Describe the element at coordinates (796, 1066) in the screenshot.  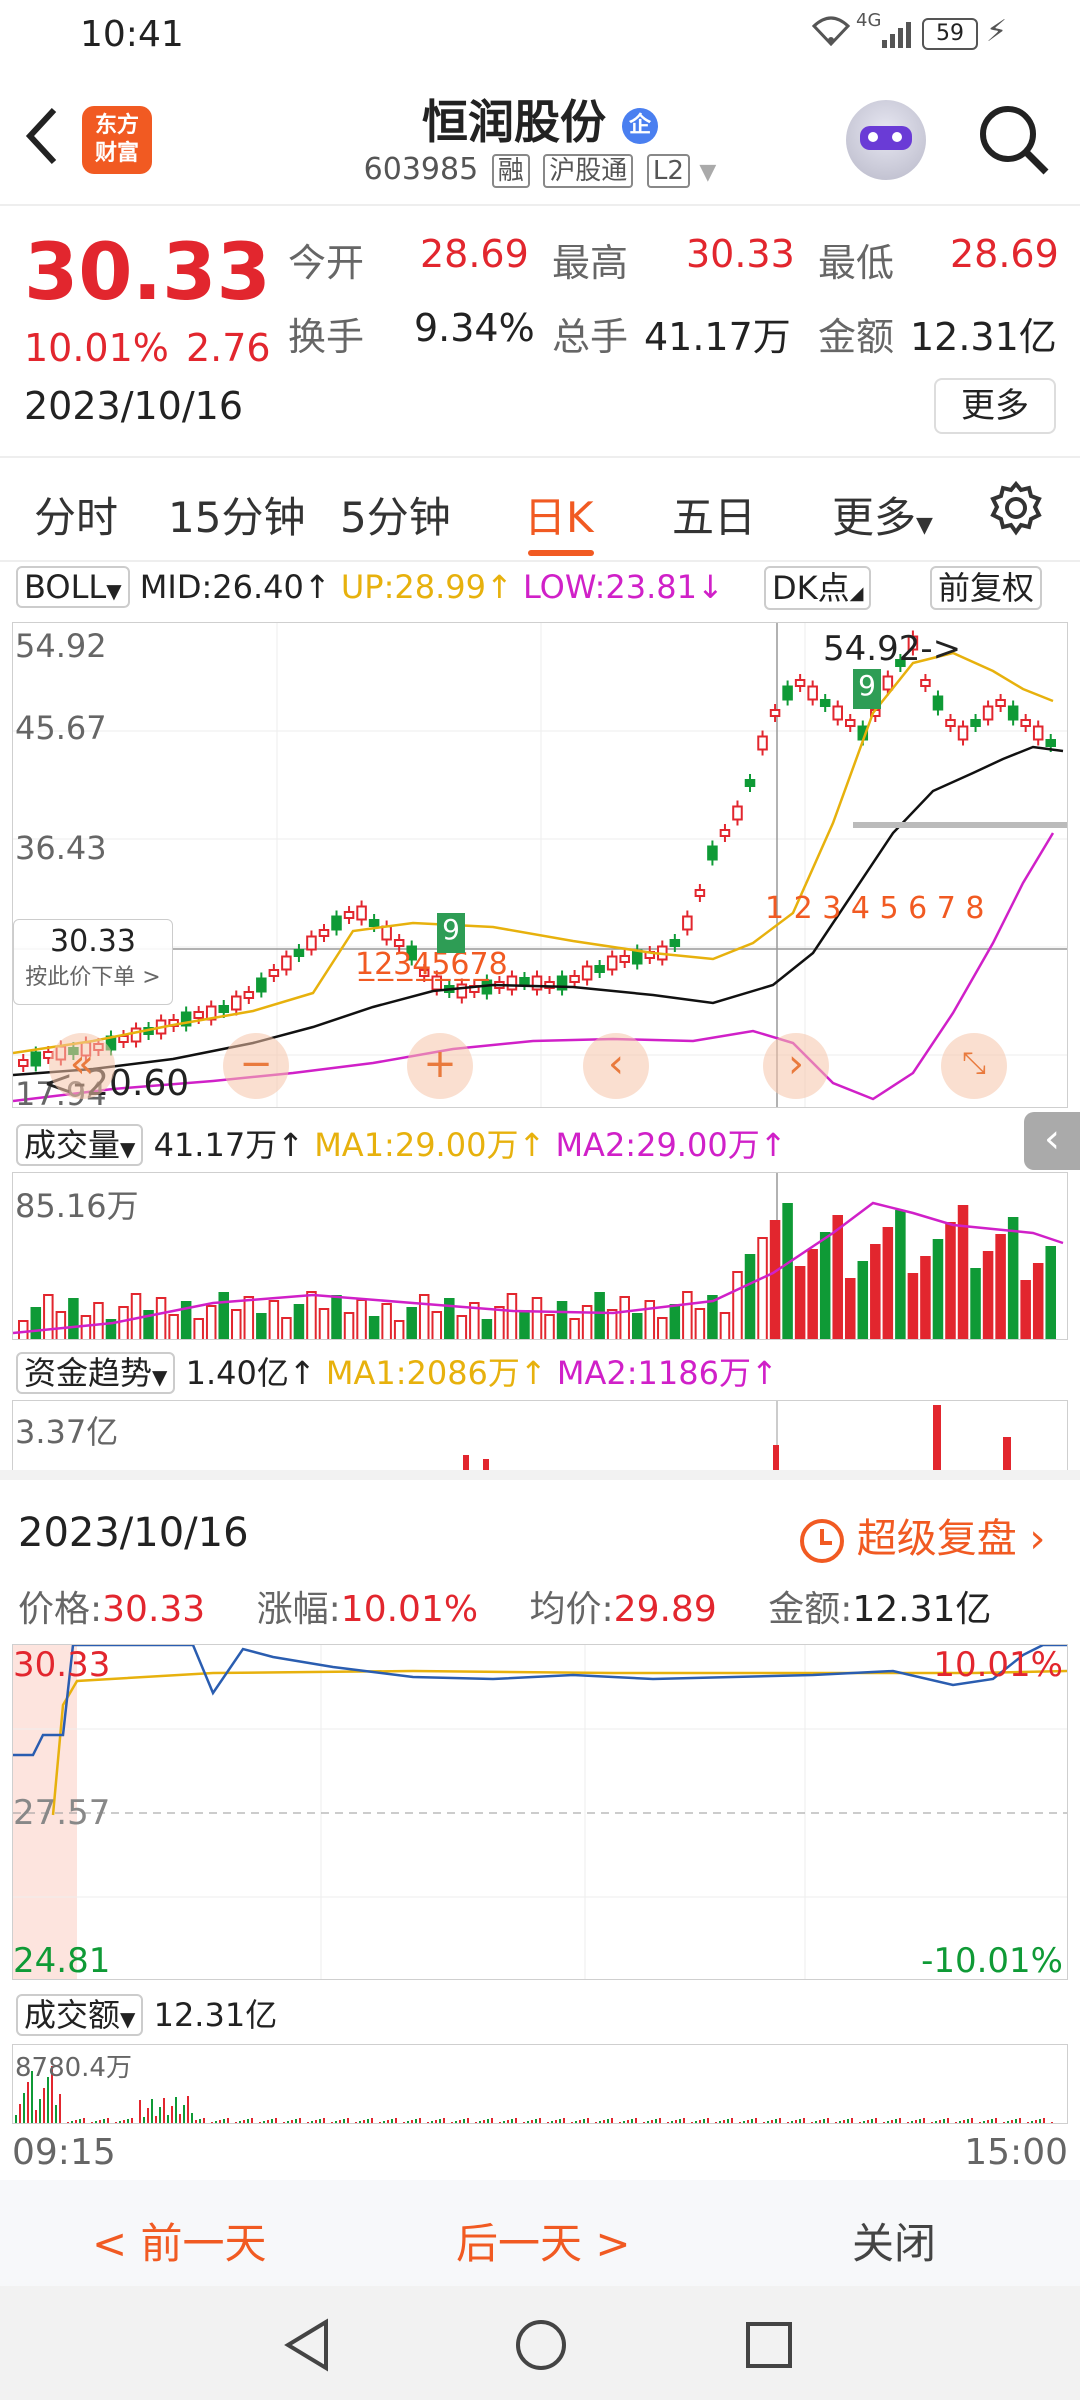
I see `step-right-icon: ›` at that location.